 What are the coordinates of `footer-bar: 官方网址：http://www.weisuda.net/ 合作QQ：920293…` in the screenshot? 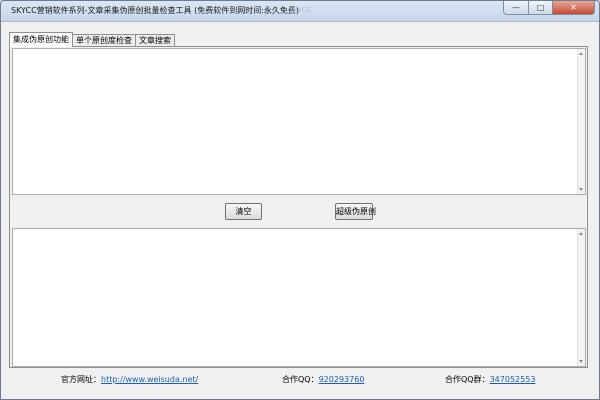 It's located at (300, 378).